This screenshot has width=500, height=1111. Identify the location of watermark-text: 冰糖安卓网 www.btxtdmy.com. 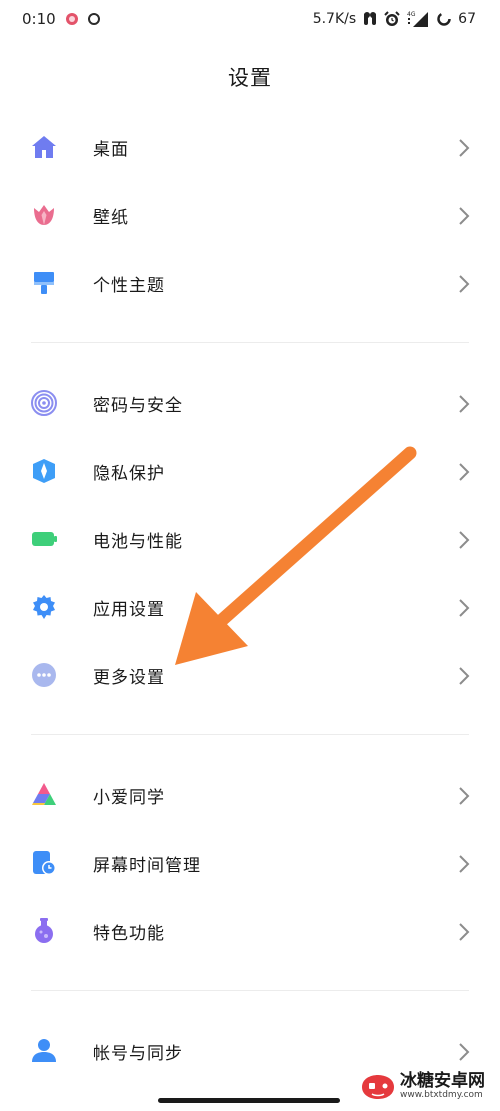
(442, 1086).